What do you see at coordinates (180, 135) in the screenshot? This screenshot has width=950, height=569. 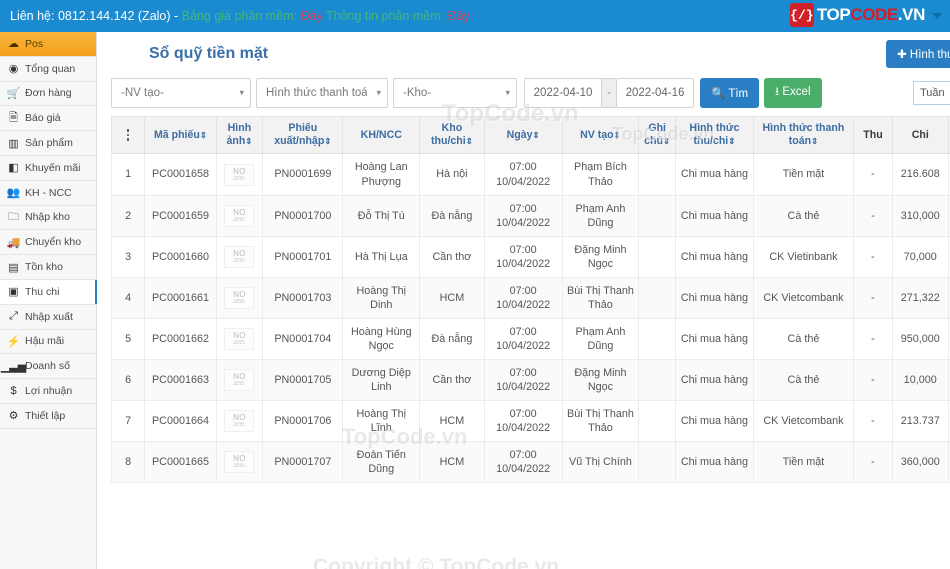 I see `table-col-header-1: Mã phiếu ⇕` at bounding box center [180, 135].